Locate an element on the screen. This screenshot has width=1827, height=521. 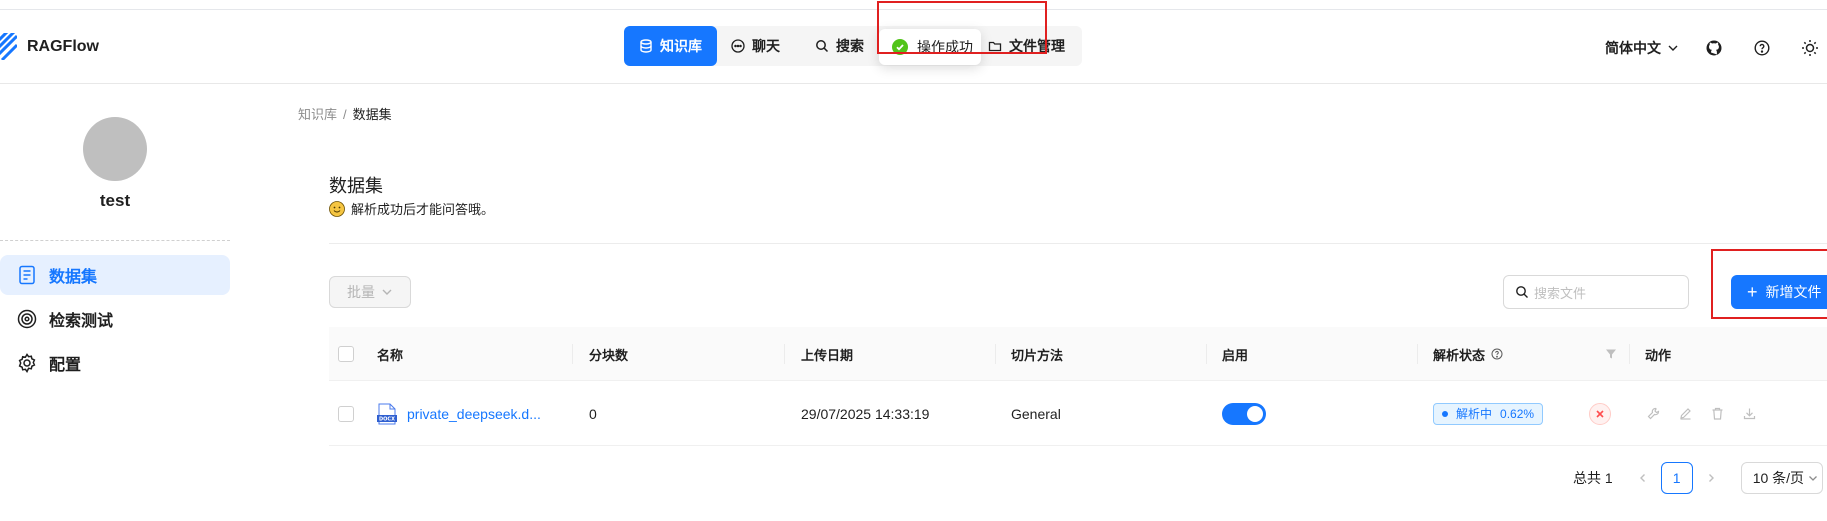
column-header-chunks: 分块数 is located at coordinates (609, 355).